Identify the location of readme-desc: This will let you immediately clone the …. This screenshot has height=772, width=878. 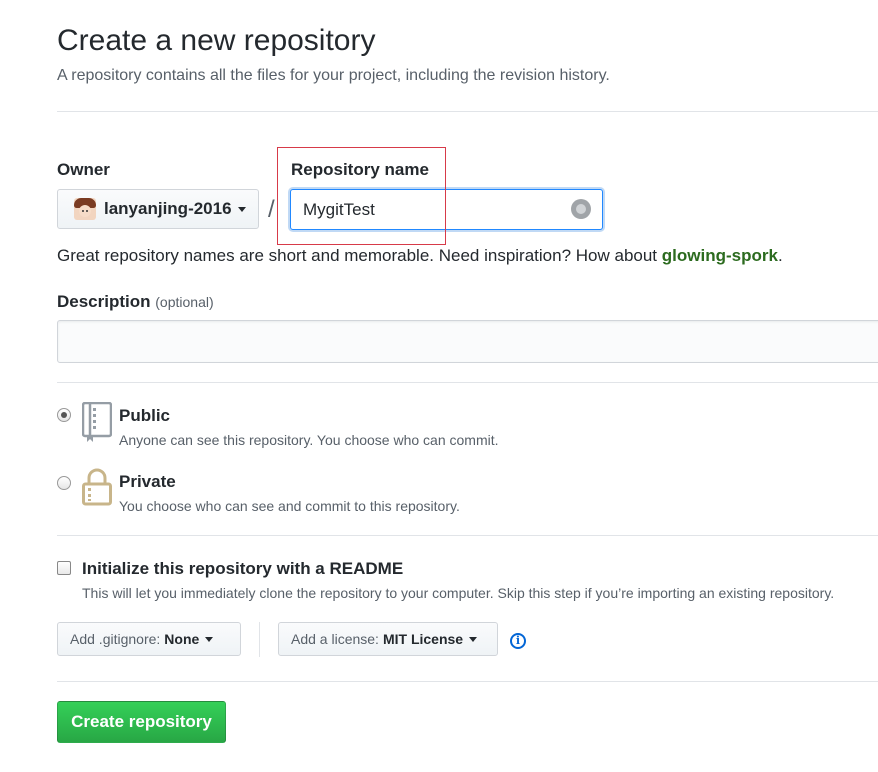
(458, 593).